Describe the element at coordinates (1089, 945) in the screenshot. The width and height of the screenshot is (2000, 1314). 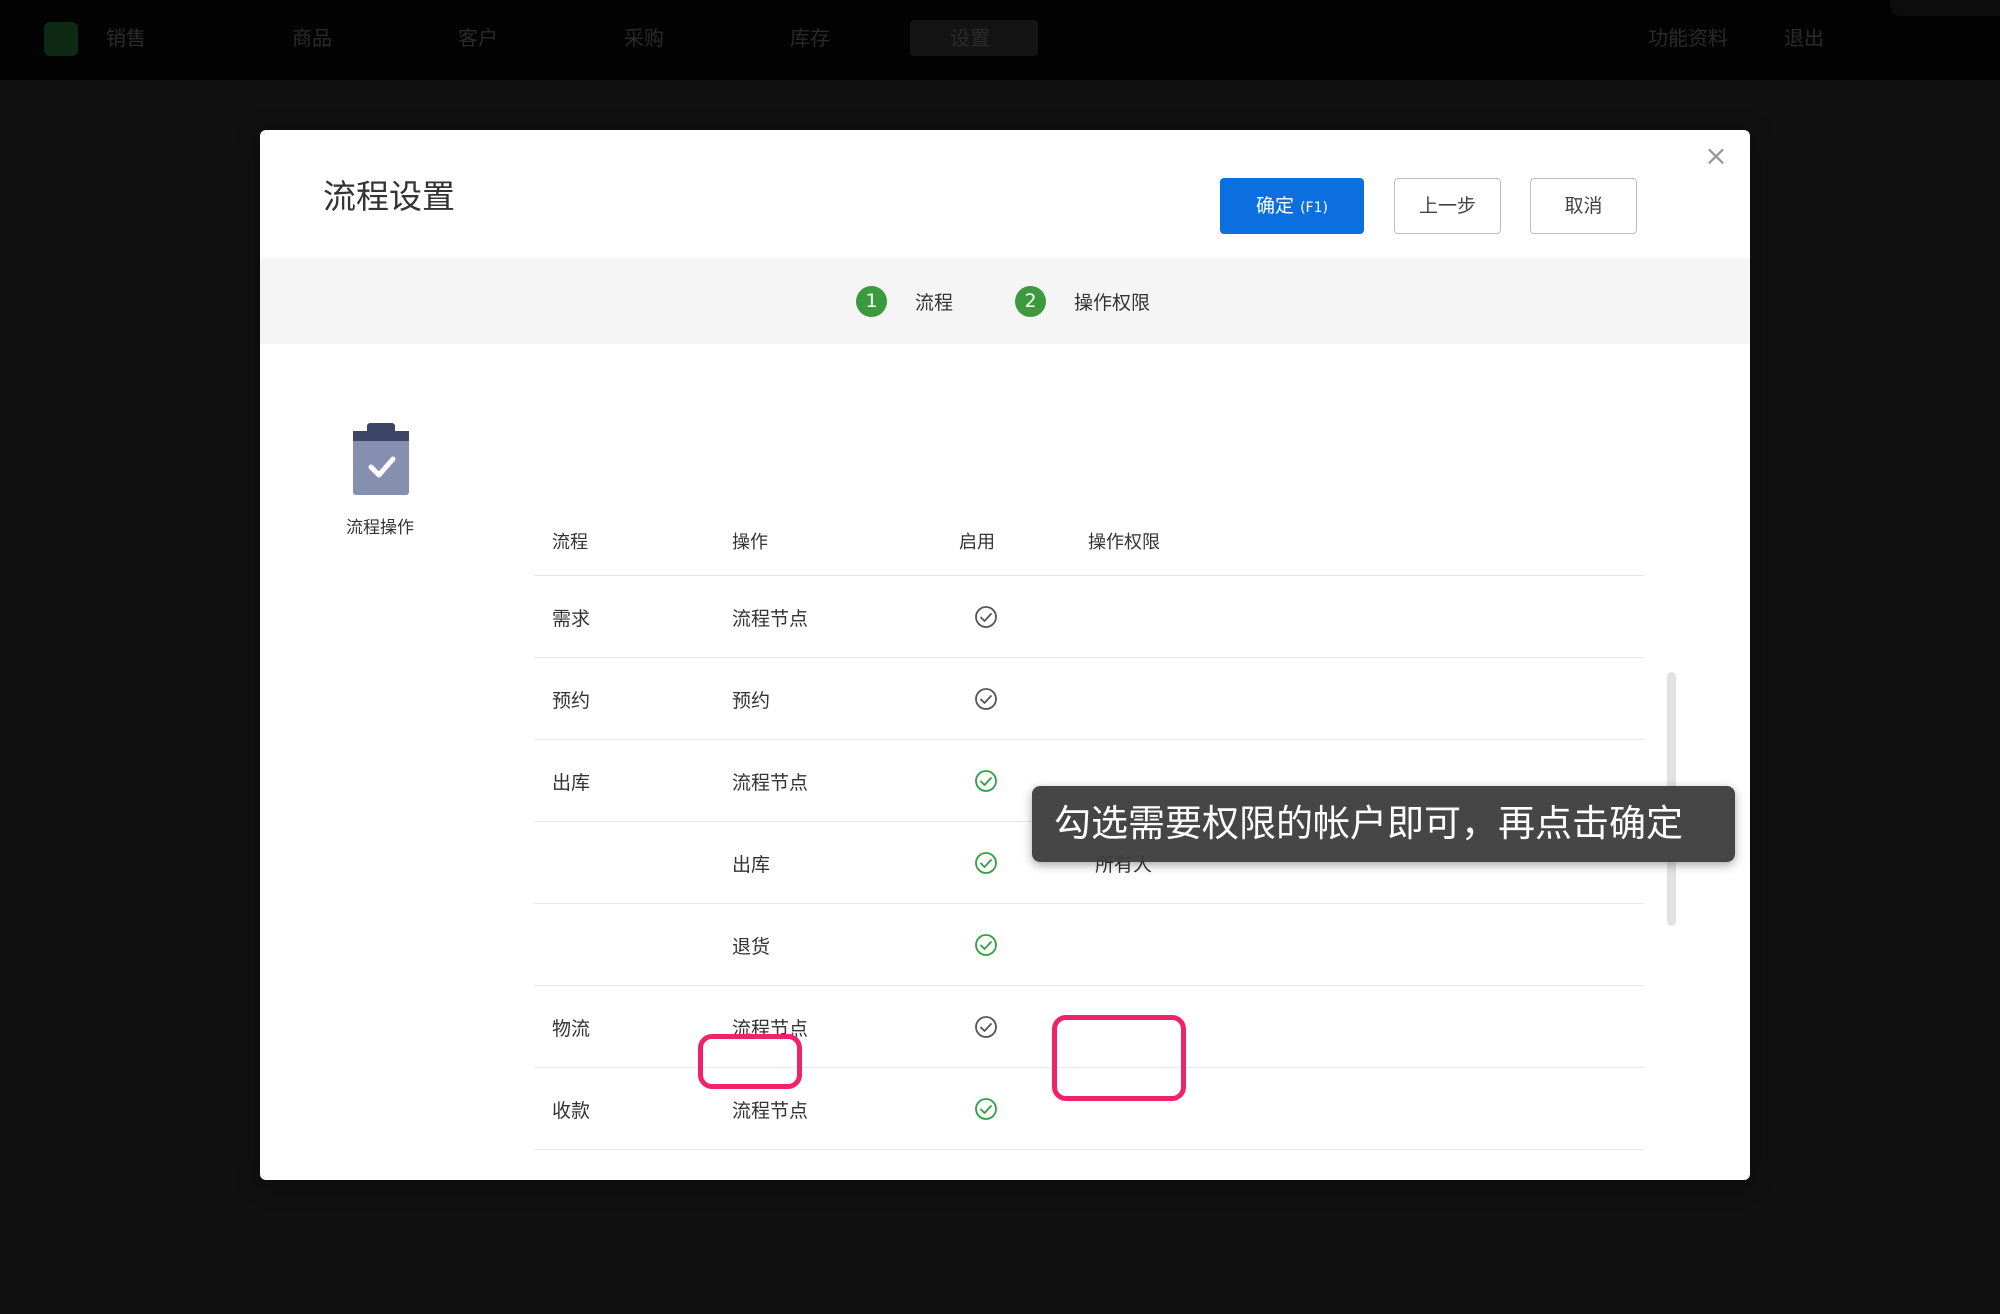
I see `table-row: 退货` at that location.